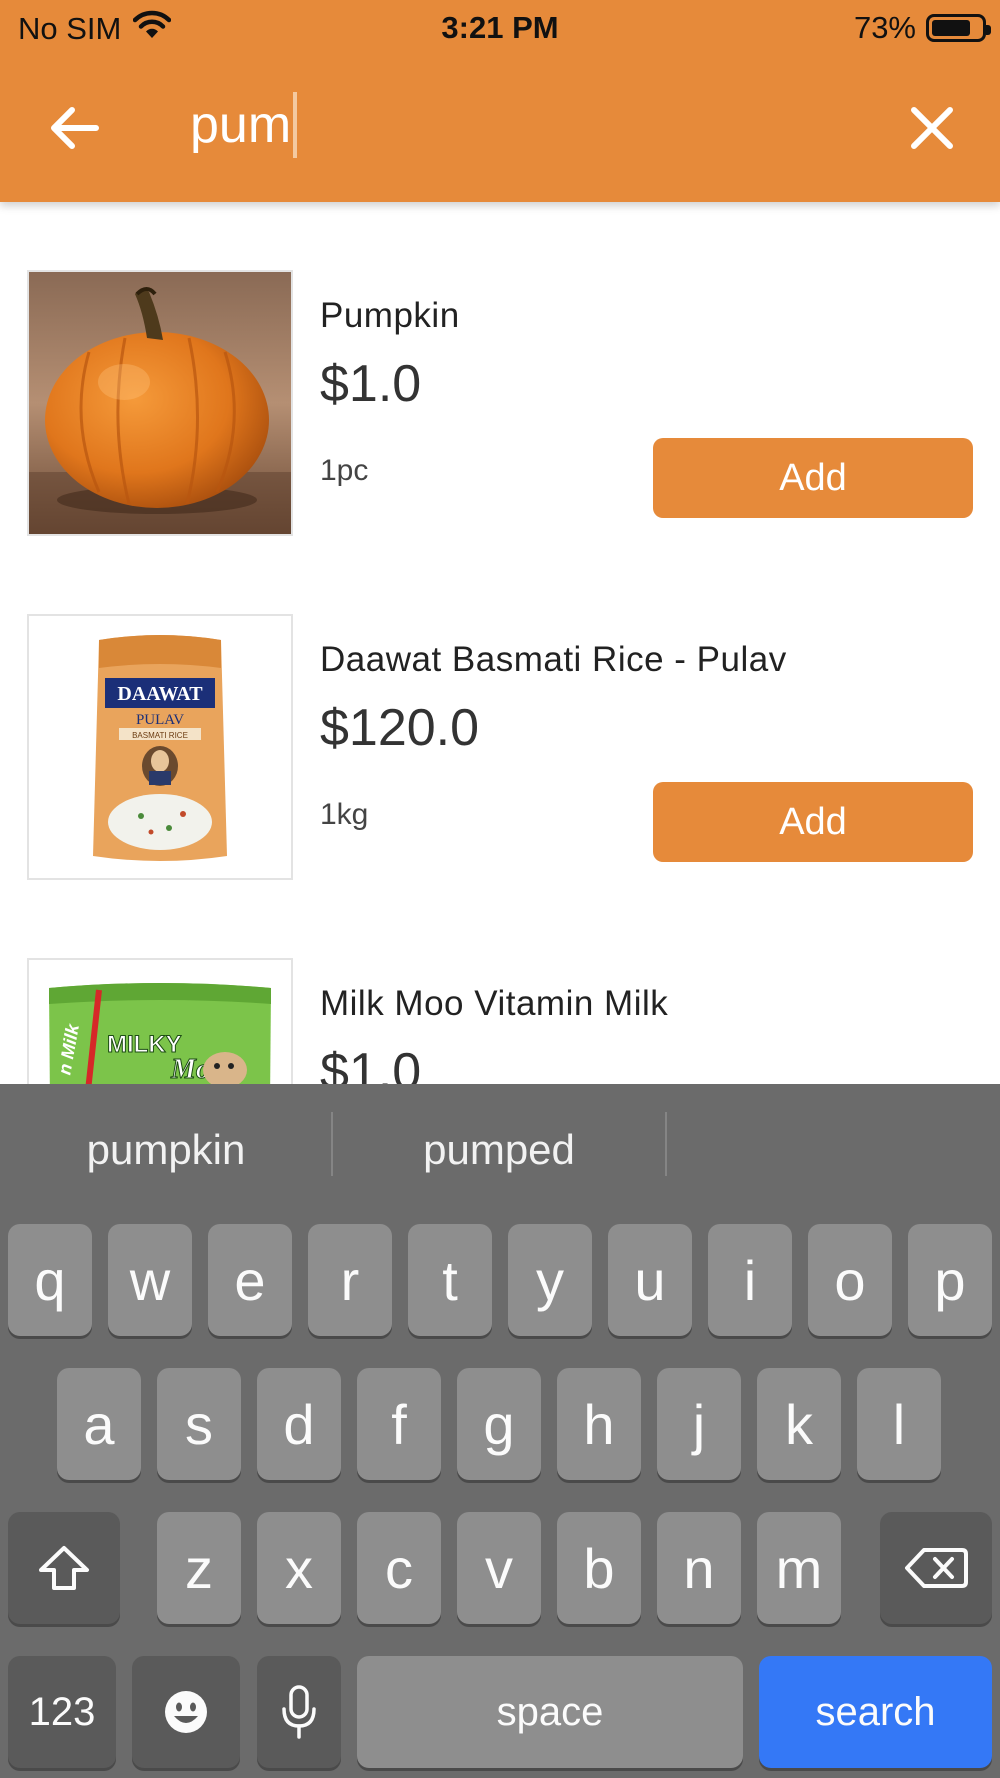  I want to click on battery-percent: 73%, so click(884, 27).